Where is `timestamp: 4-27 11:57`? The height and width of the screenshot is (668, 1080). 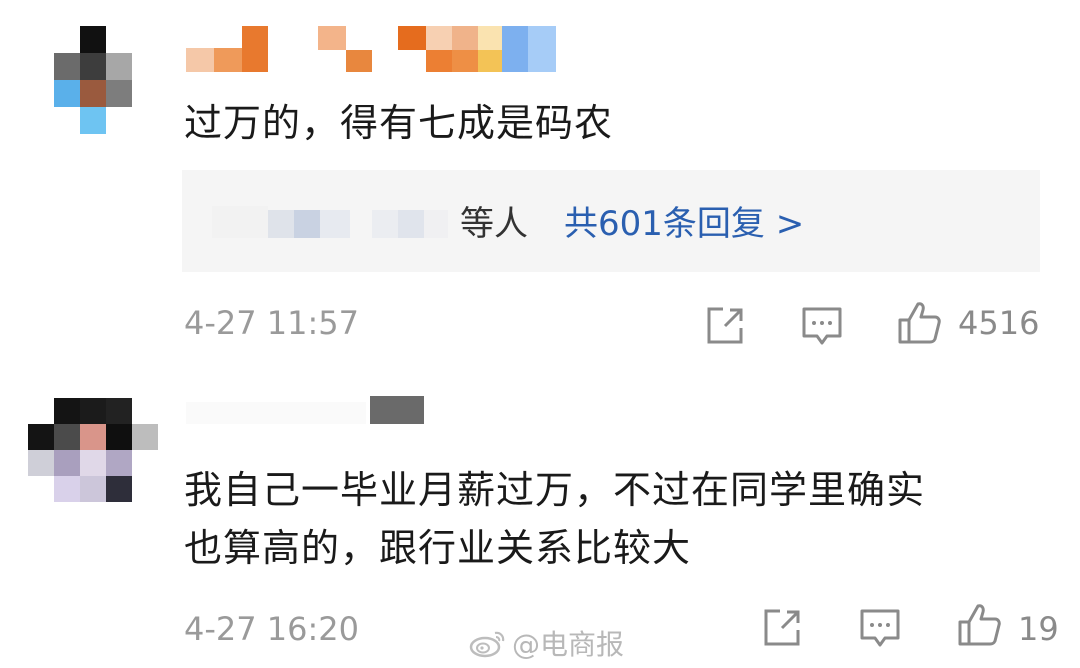
timestamp: 4-27 11:57 is located at coordinates (272, 323).